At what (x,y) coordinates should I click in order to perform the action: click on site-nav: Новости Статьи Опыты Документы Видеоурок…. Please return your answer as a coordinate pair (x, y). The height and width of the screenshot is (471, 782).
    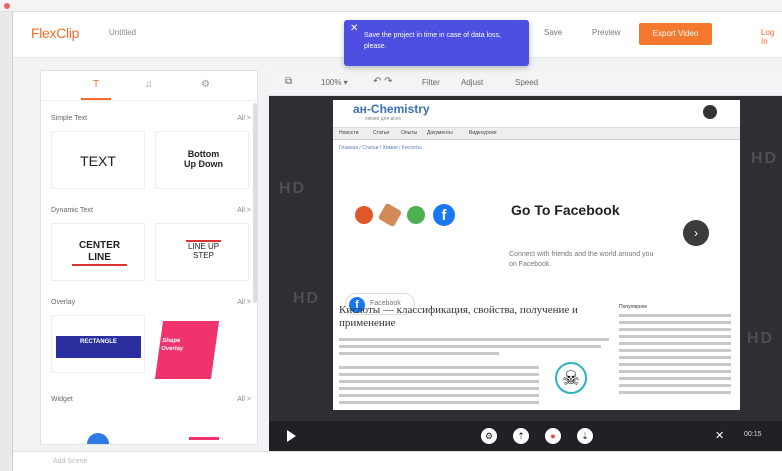
    Looking at the image, I should click on (536, 134).